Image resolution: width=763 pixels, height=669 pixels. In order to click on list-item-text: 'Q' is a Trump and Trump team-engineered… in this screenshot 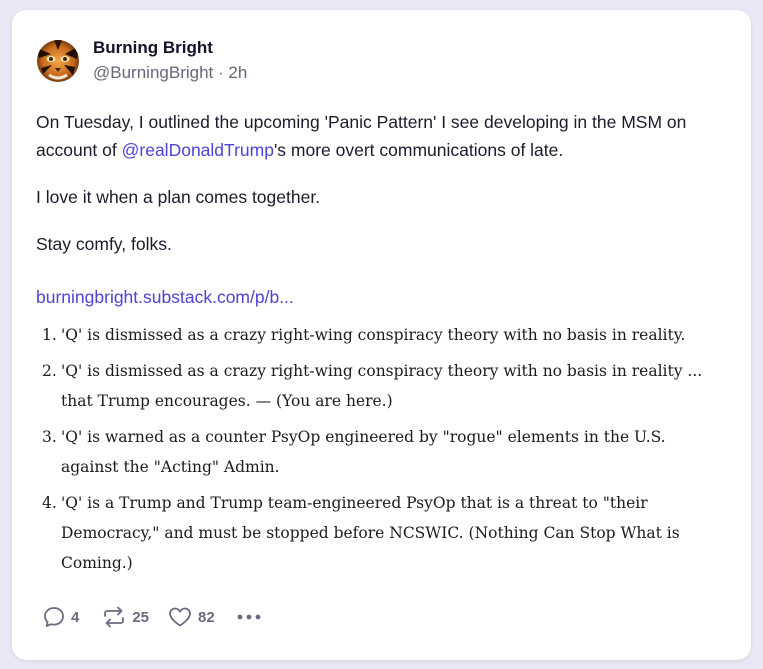, I will do `click(370, 533)`.